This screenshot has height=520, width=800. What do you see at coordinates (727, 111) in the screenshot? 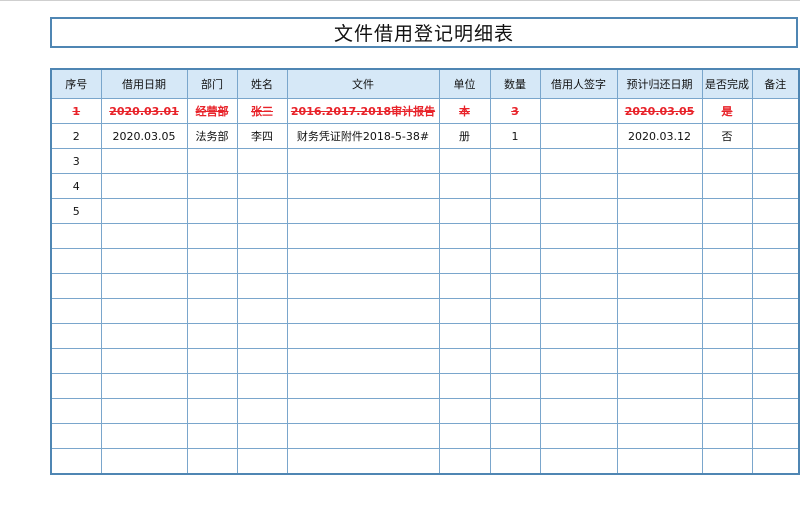
I see `cell-completed: 是` at bounding box center [727, 111].